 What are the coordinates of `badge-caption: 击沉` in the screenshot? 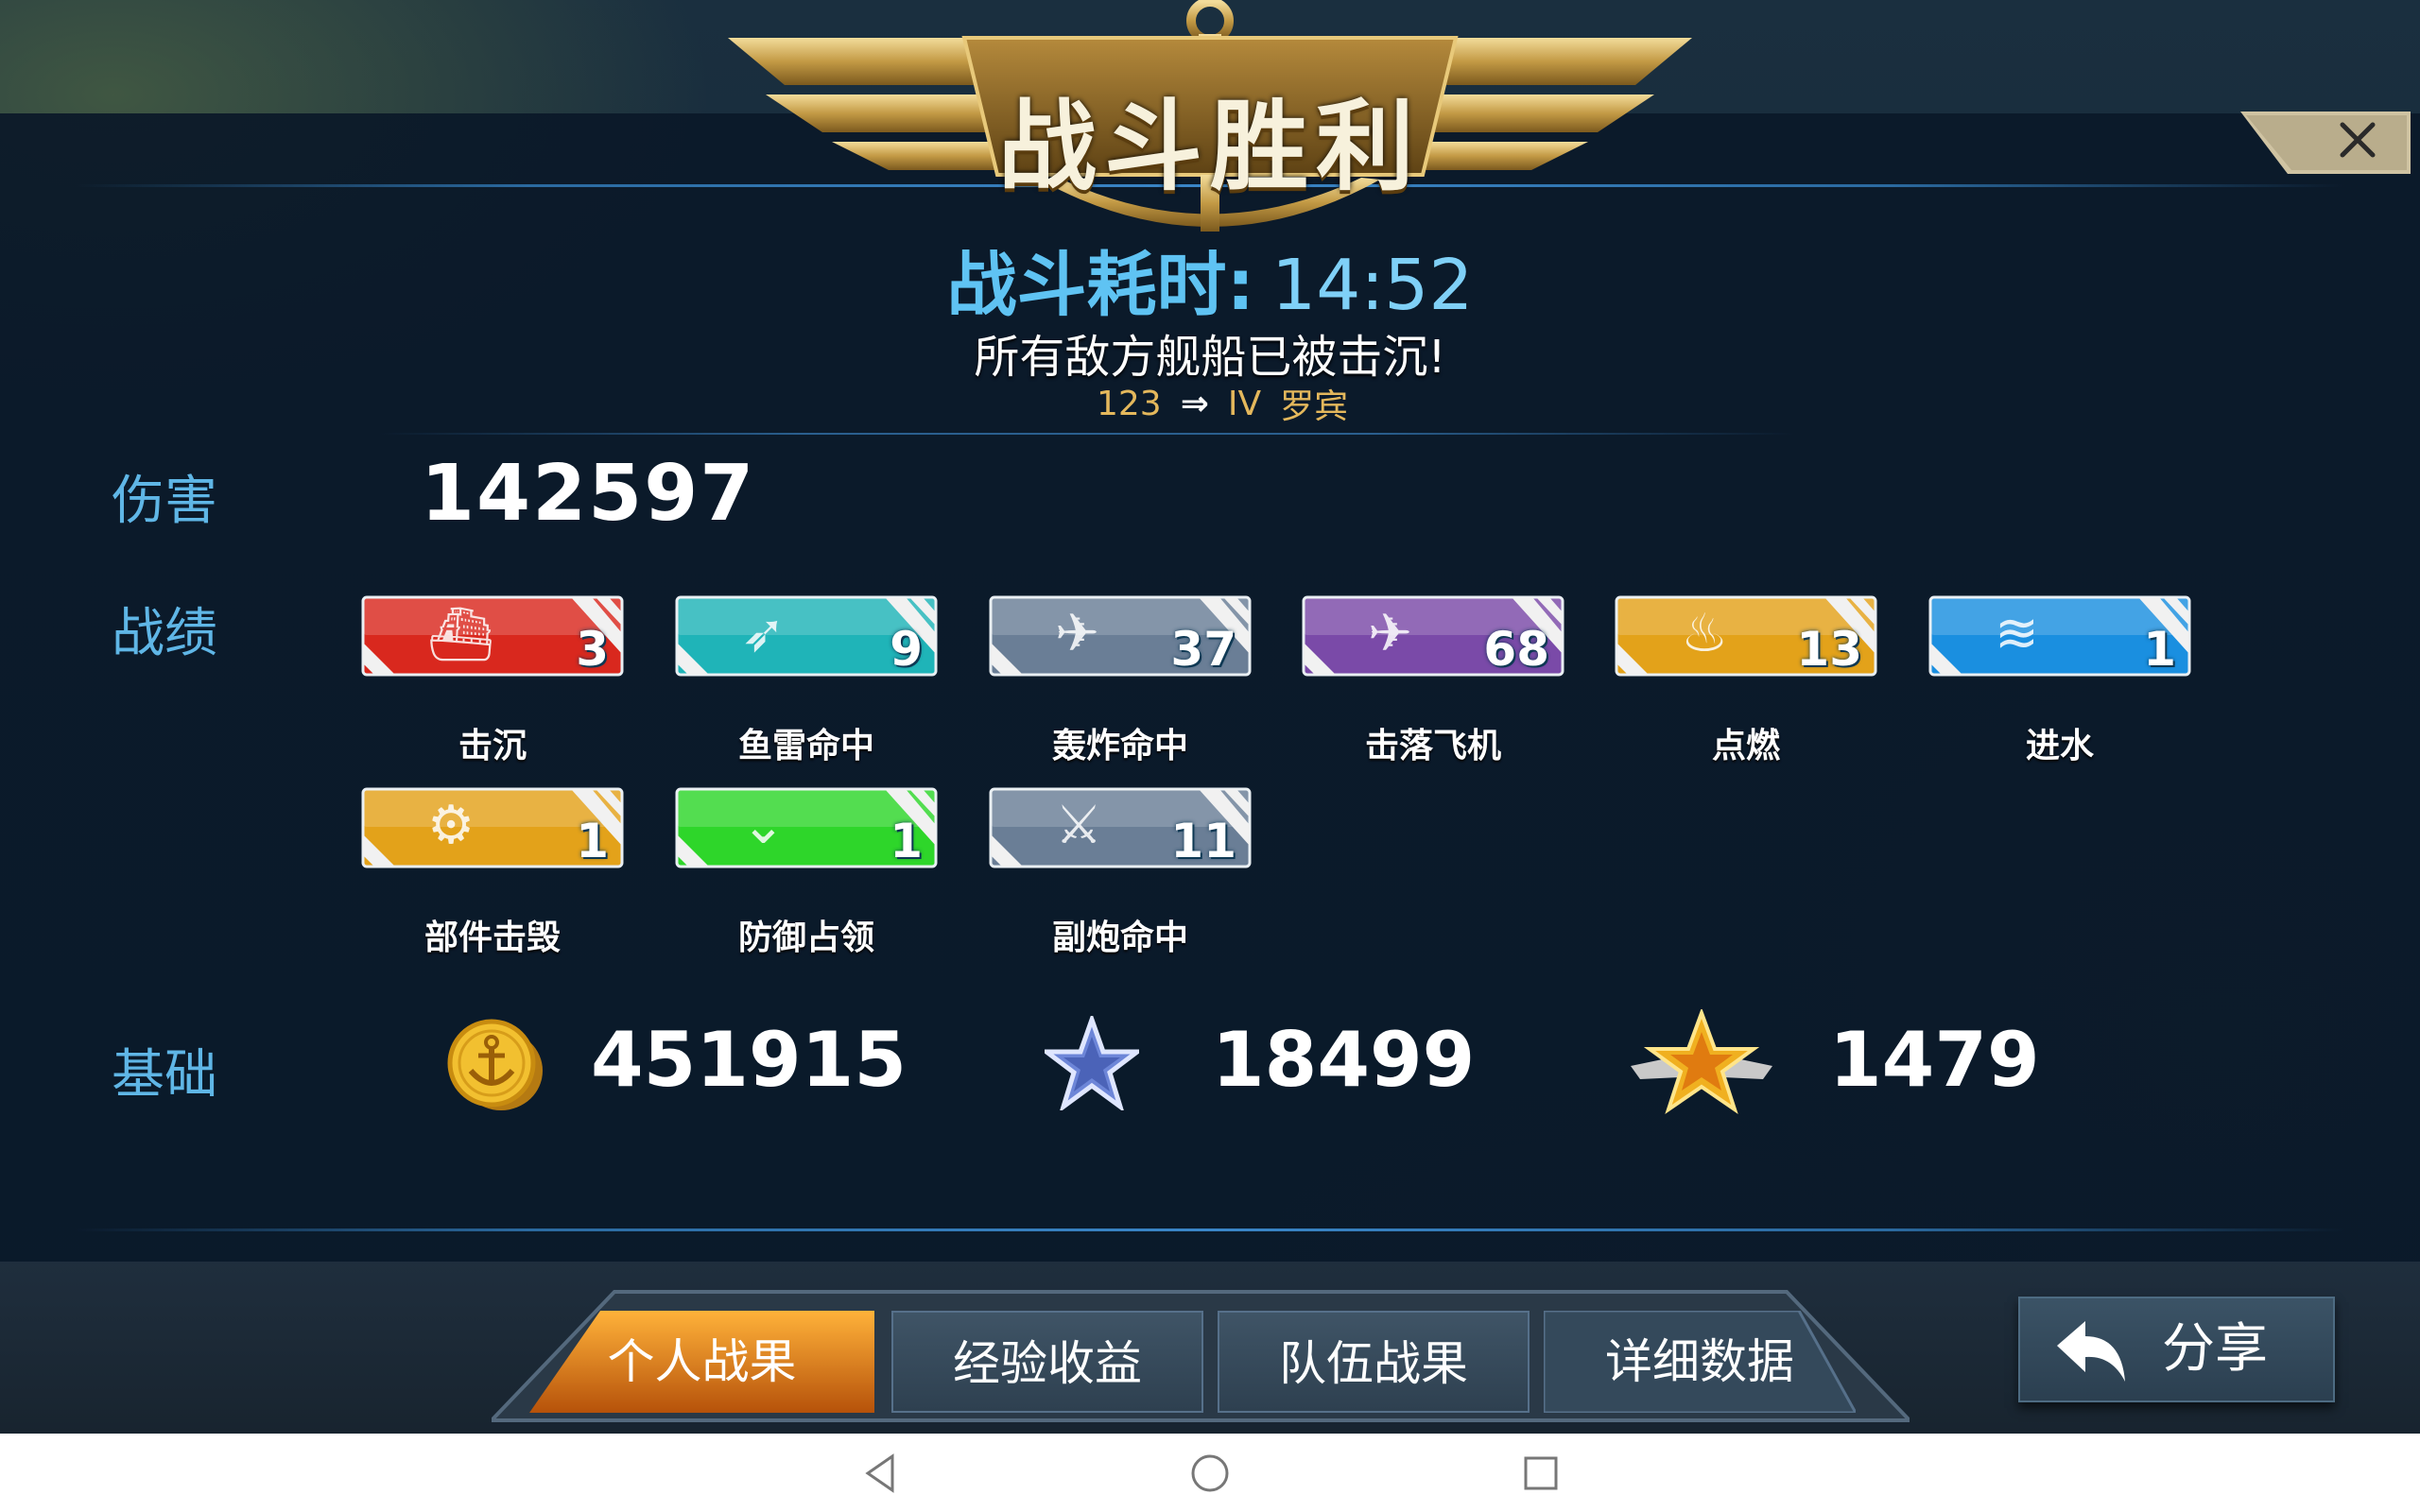 It's located at (493, 746).